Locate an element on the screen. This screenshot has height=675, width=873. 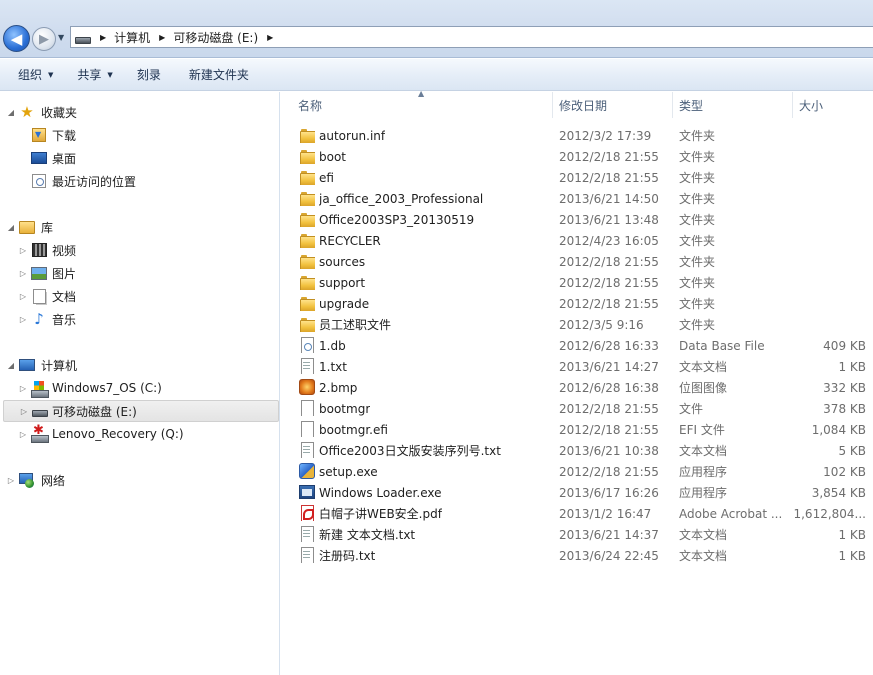
file-row: 员工述职文件 2012/3/5 9:16 文件夹 is located at coordinates (577, 324).